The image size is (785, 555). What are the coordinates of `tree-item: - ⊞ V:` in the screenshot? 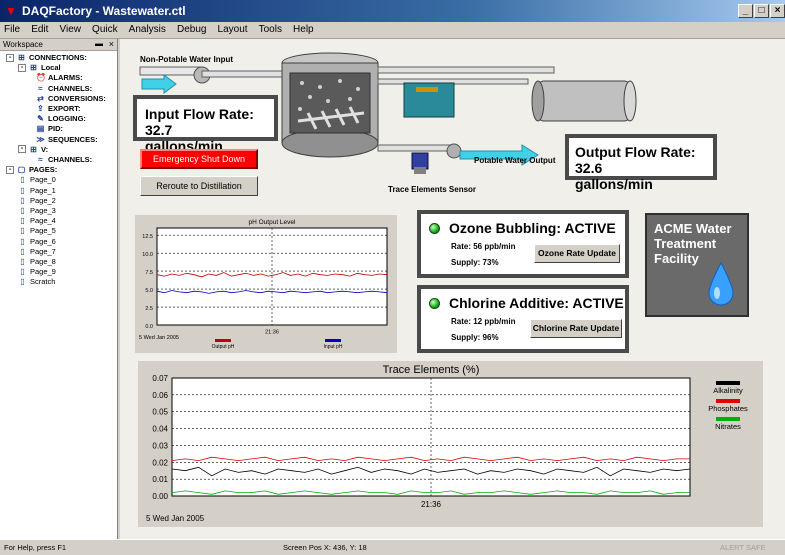 It's located at (33, 149).